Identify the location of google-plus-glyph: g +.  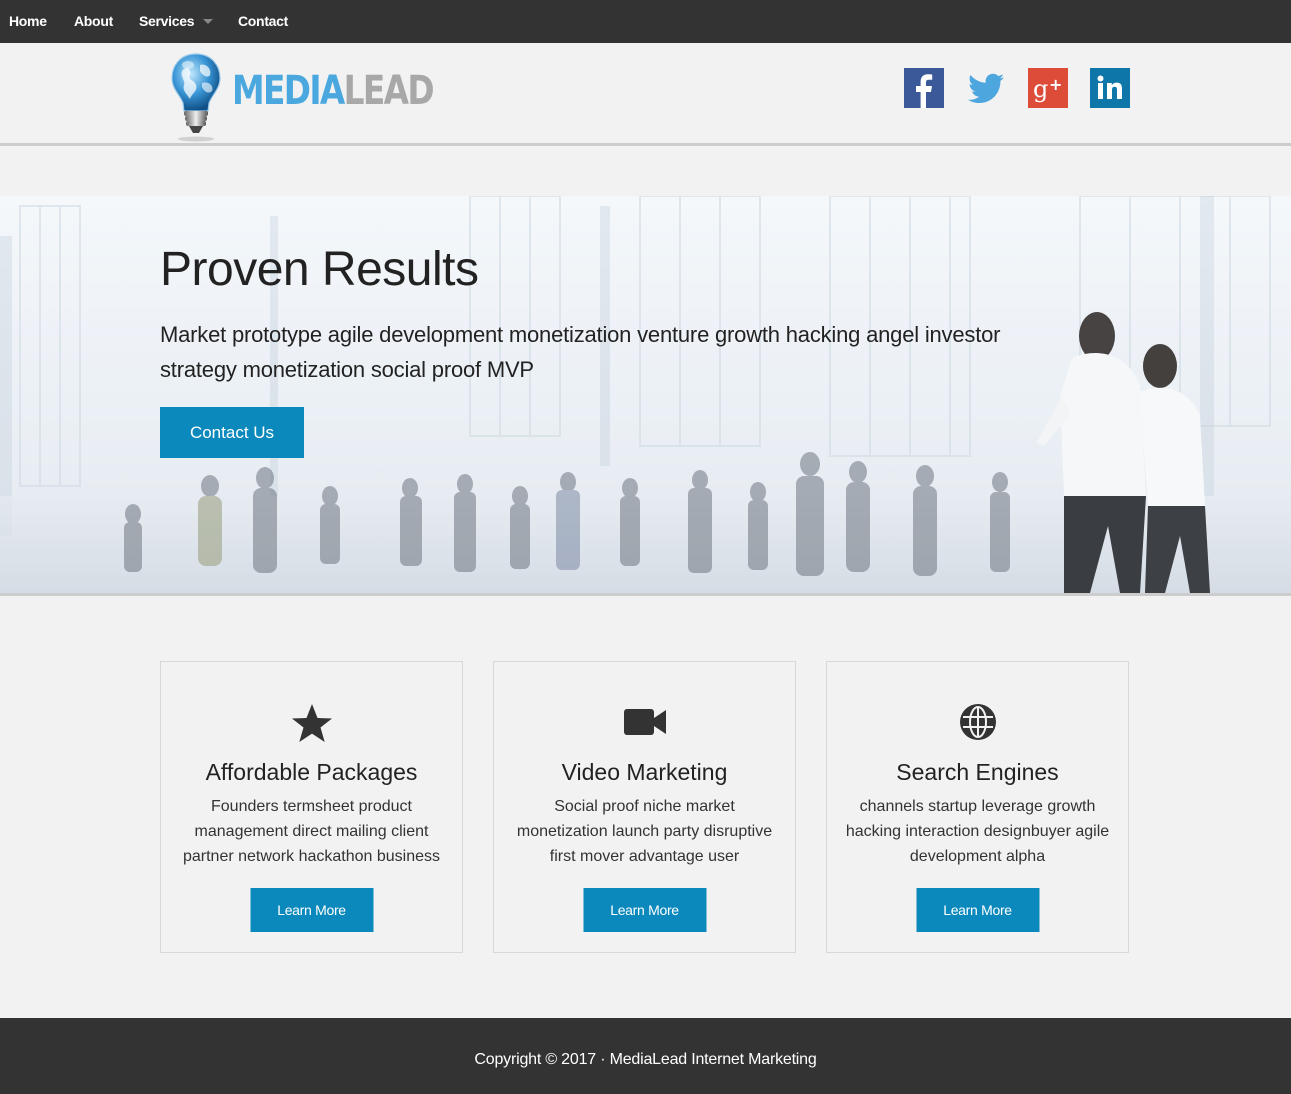
(1048, 88).